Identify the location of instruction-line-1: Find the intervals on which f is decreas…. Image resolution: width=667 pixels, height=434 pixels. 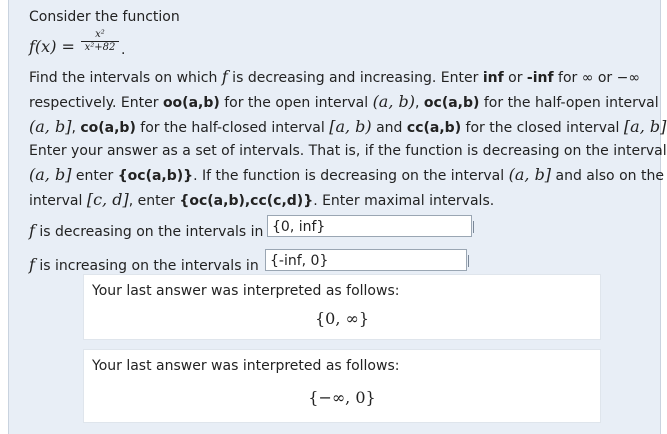
(335, 76).